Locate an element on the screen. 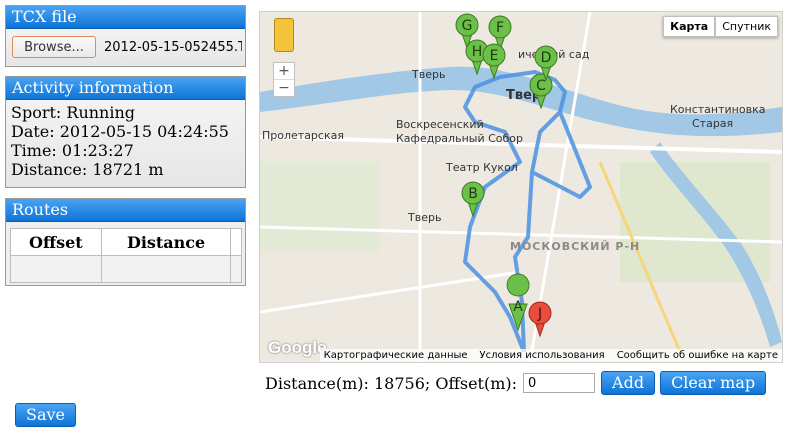 This screenshot has height=437, width=786. tcx-panel-title: TCX file is located at coordinates (125, 17).